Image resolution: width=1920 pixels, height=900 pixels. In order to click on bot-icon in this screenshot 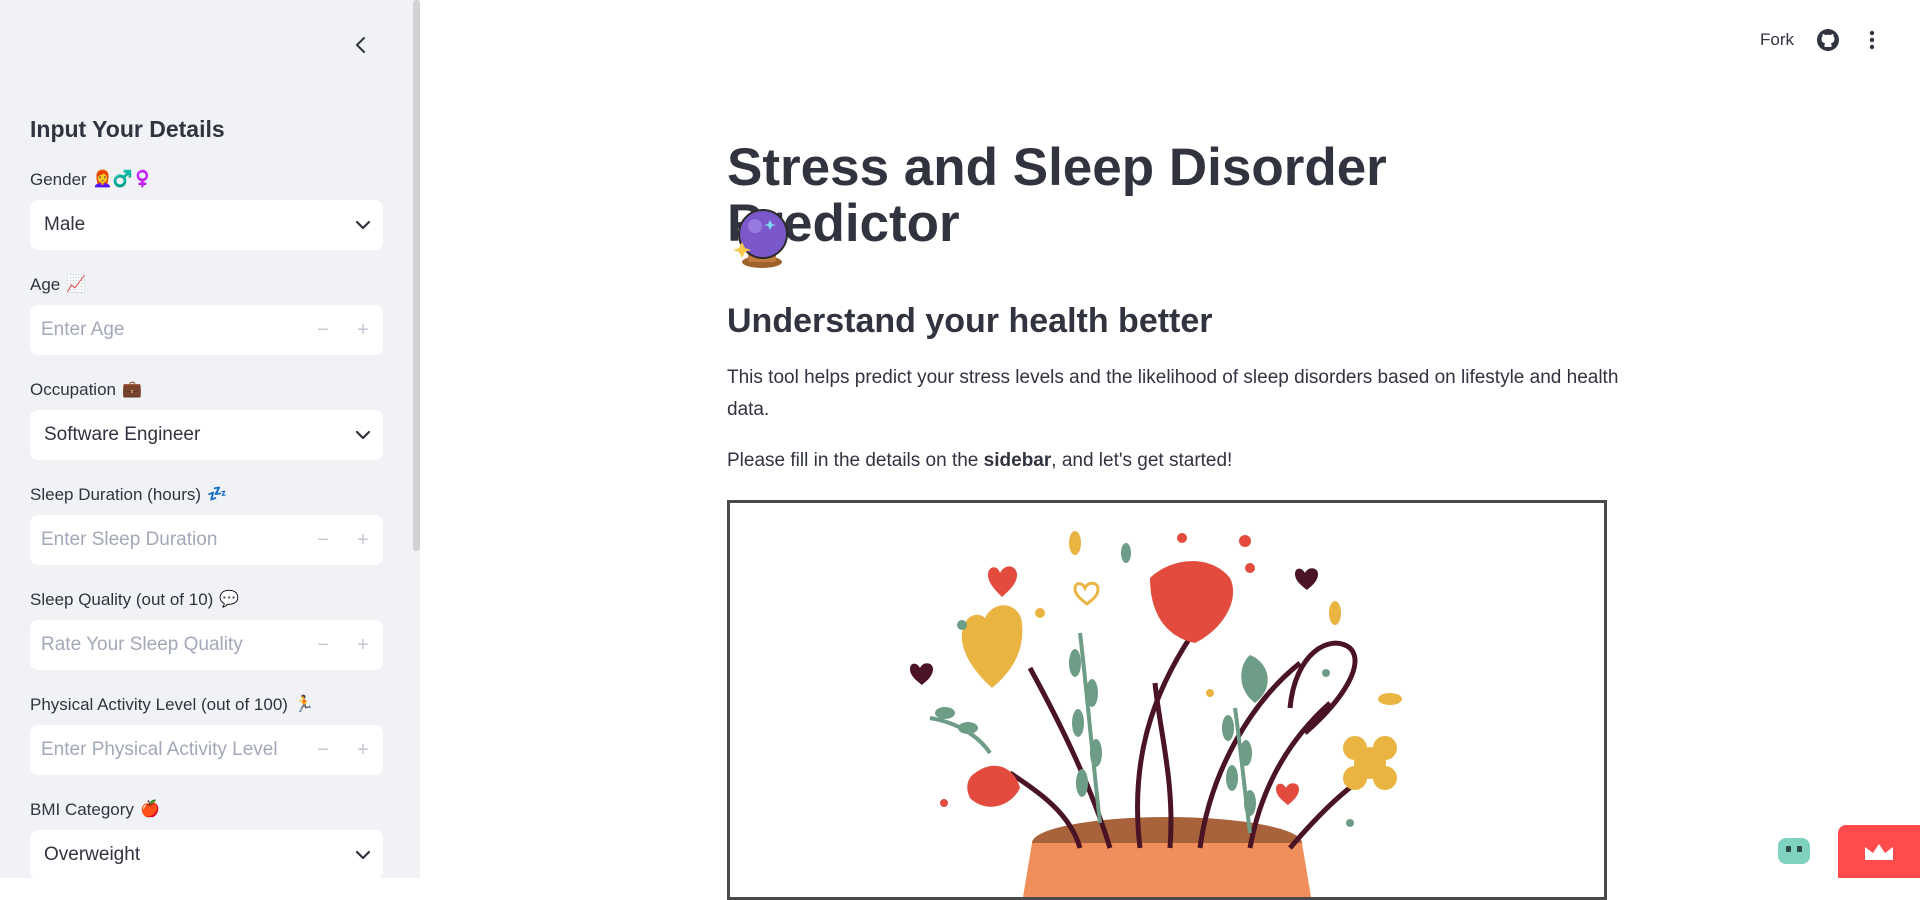, I will do `click(1794, 851)`.